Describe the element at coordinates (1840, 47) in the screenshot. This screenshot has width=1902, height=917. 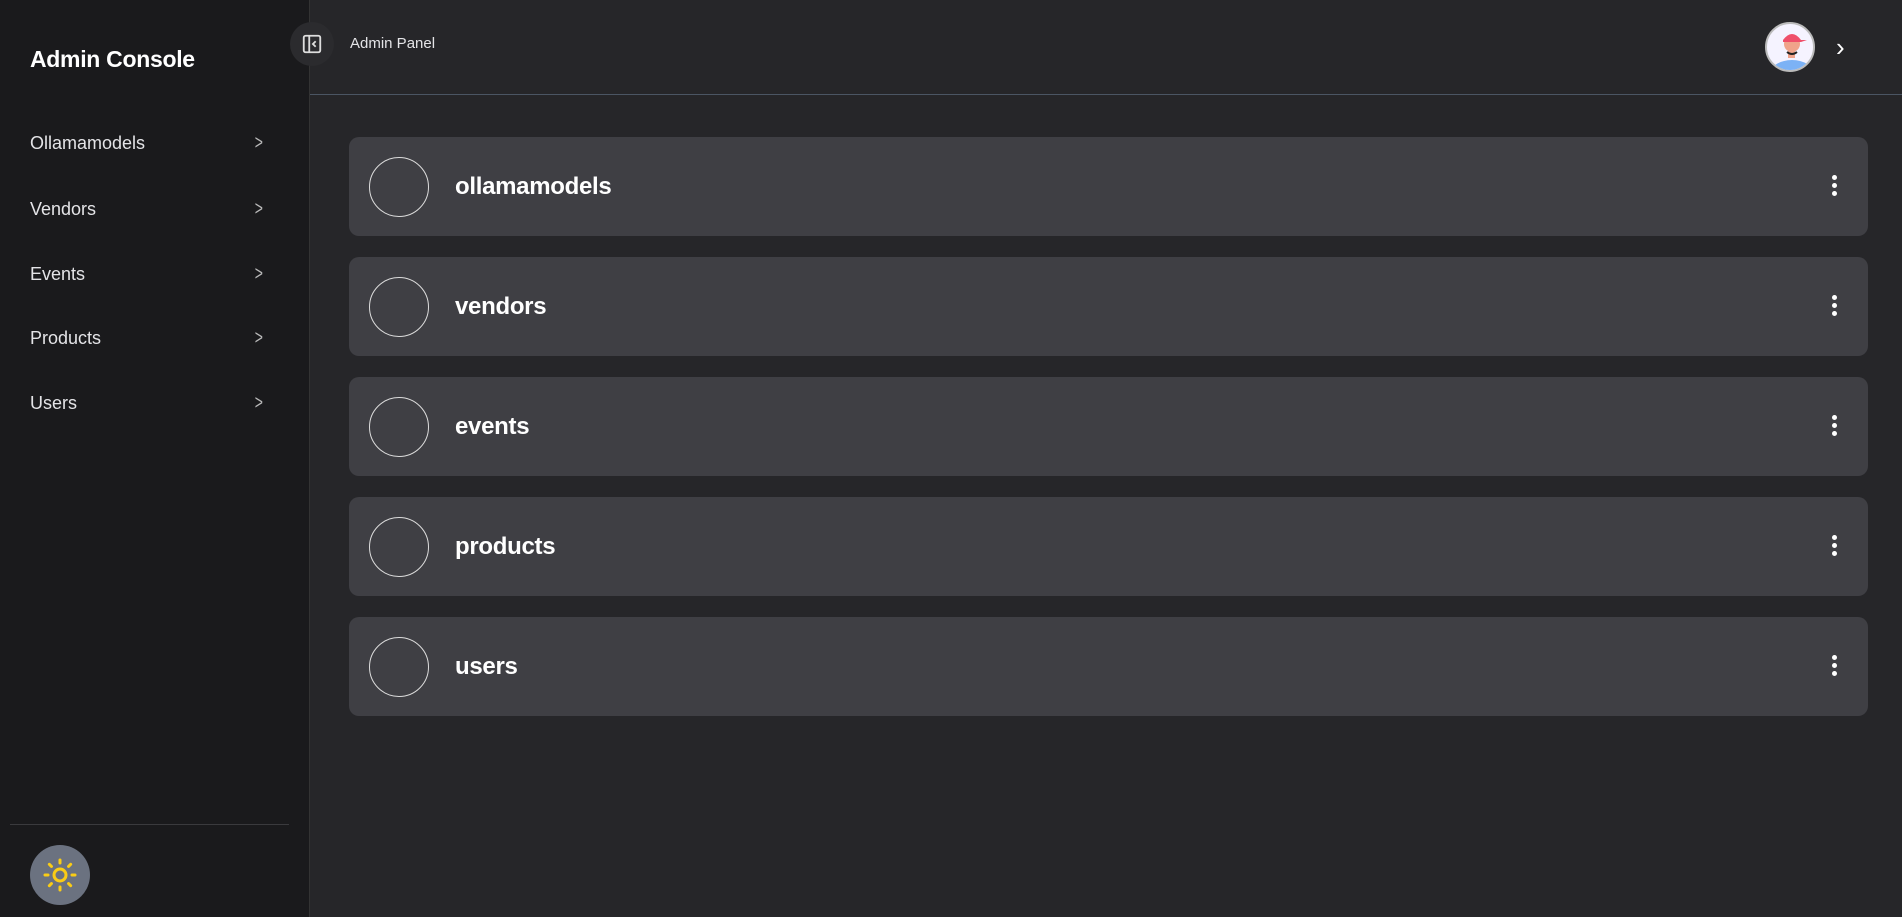
I see `chevron-right-icon: ›` at that location.